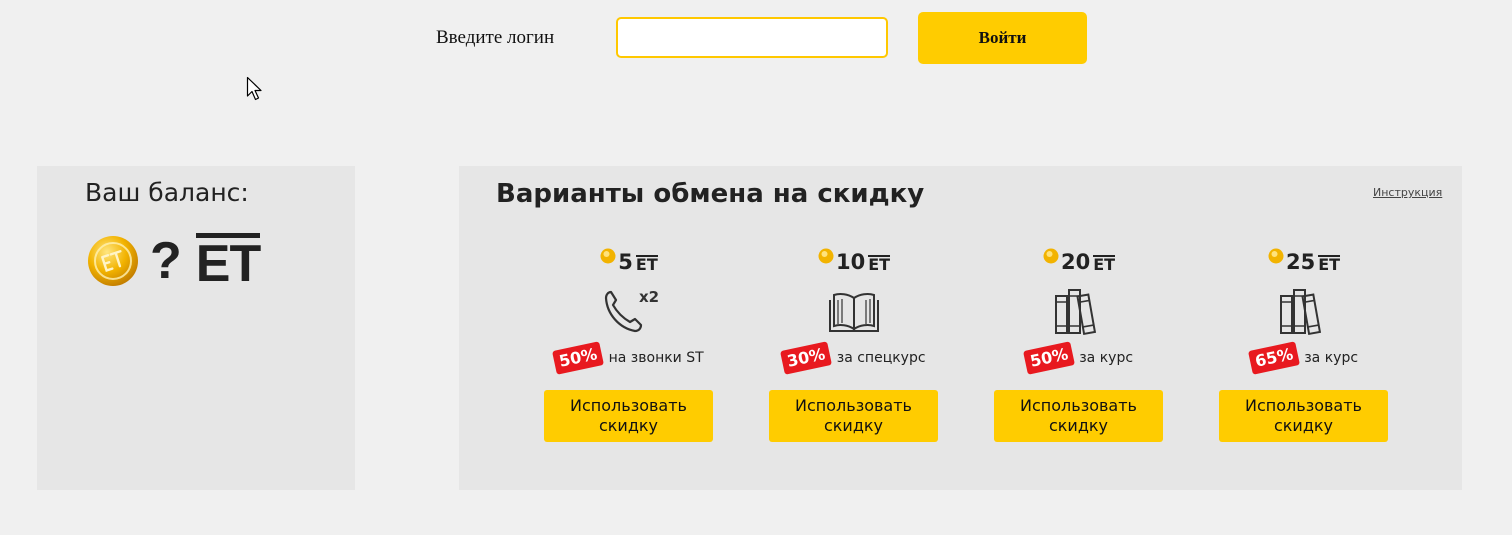 Image resolution: width=1512 pixels, height=535 pixels. What do you see at coordinates (752, 37) in the screenshot?
I see `login-input` at bounding box center [752, 37].